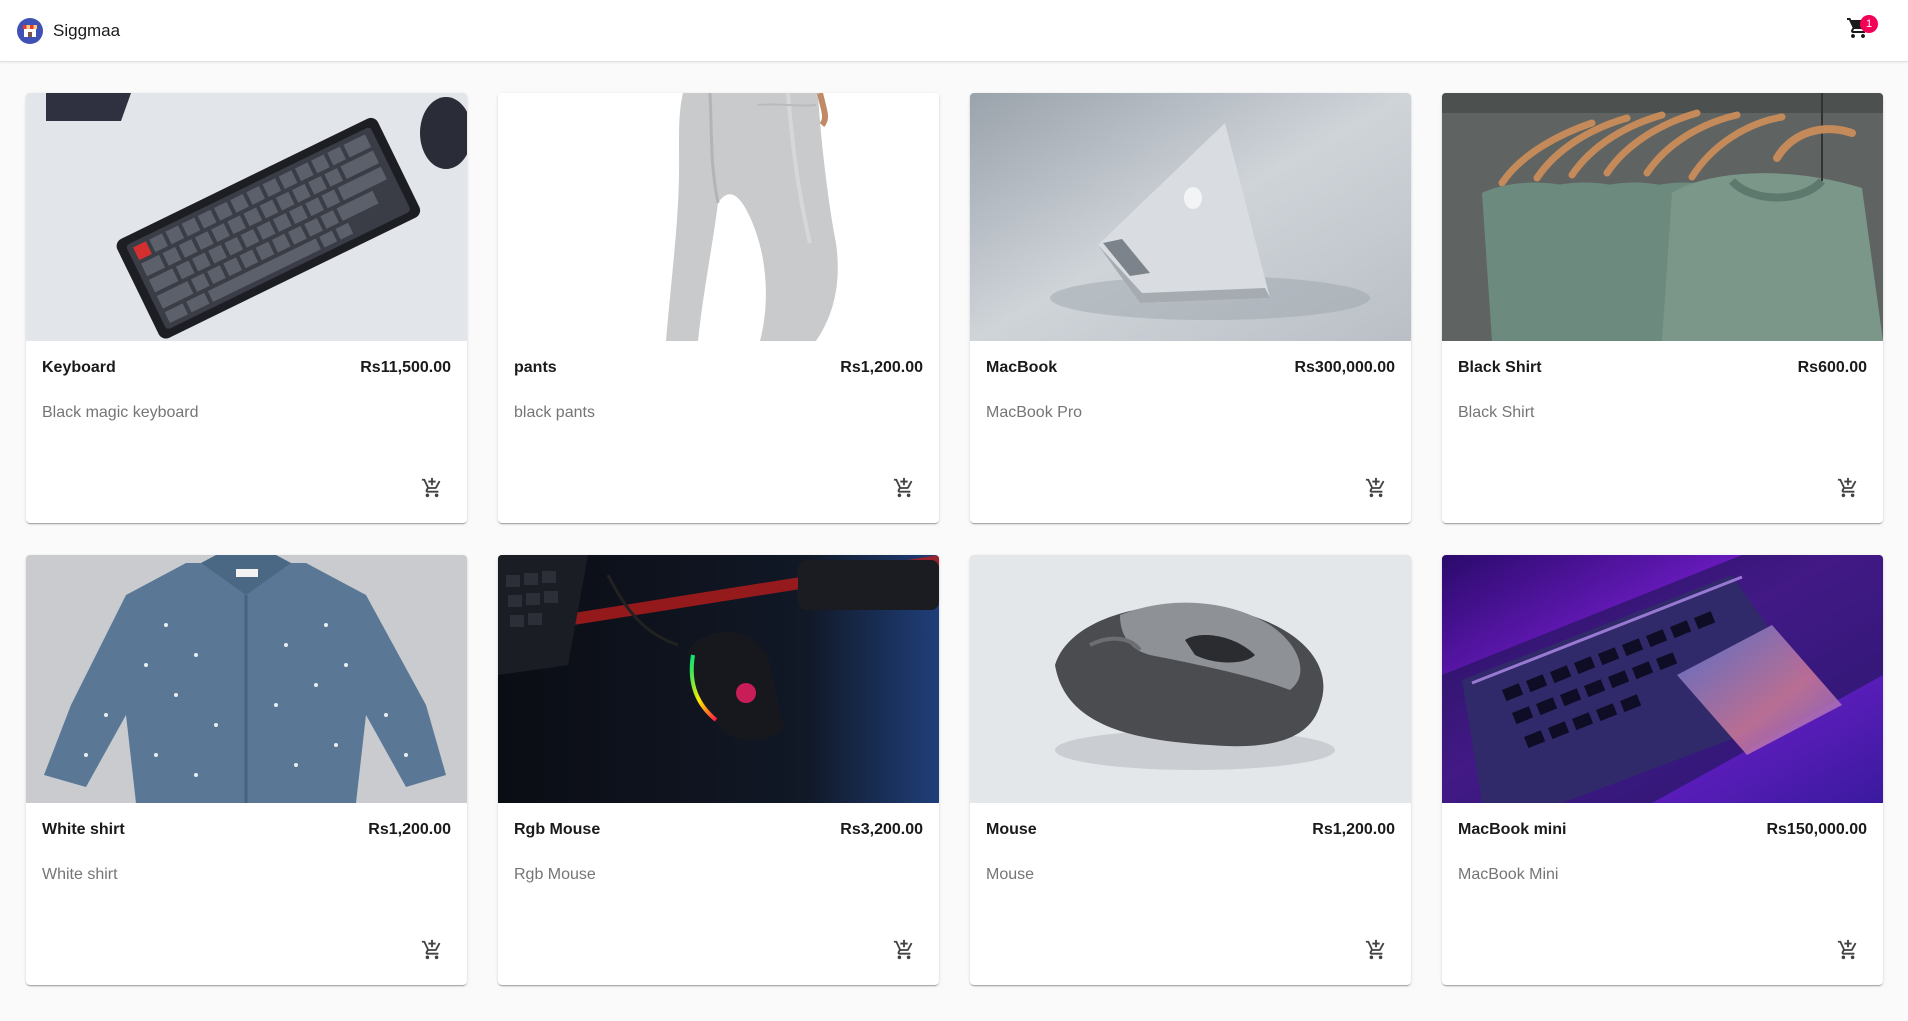 The image size is (1908, 1021). I want to click on product-card: Black Shirt Rs600.00 Black Shirt, so click(1662, 308).